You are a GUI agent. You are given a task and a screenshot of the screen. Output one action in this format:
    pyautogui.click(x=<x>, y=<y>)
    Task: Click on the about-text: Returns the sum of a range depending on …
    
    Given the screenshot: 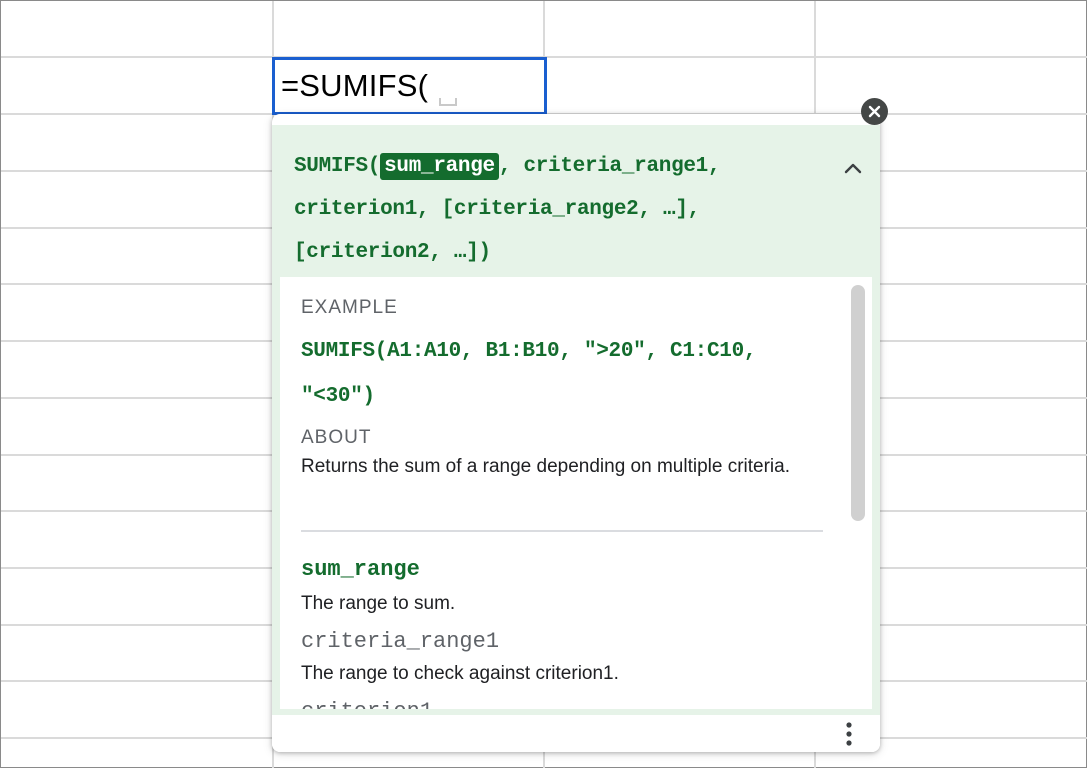 What is the action you would take?
    pyautogui.click(x=545, y=466)
    